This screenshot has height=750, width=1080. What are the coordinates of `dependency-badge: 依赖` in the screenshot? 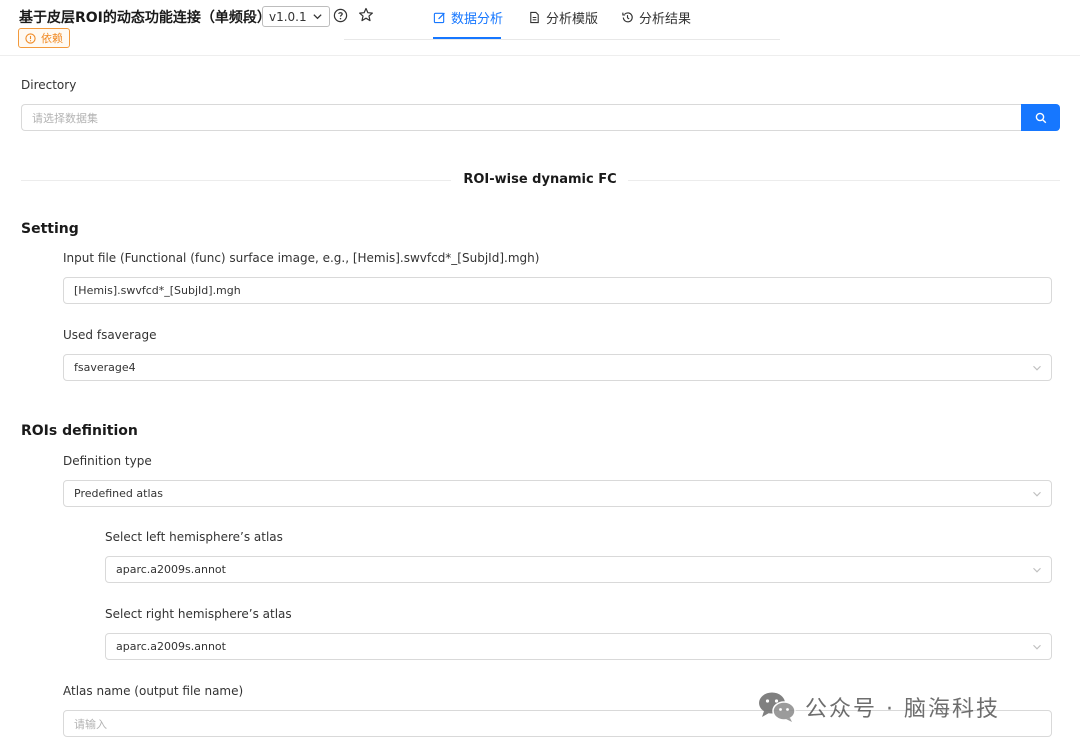 It's located at (44, 38).